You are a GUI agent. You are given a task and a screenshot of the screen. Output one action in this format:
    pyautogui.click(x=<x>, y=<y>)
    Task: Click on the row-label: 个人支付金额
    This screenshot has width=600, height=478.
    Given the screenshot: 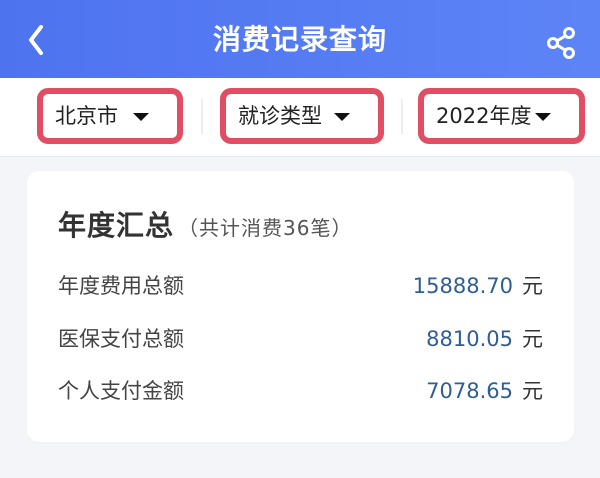 What is the action you would take?
    pyautogui.click(x=121, y=391)
    